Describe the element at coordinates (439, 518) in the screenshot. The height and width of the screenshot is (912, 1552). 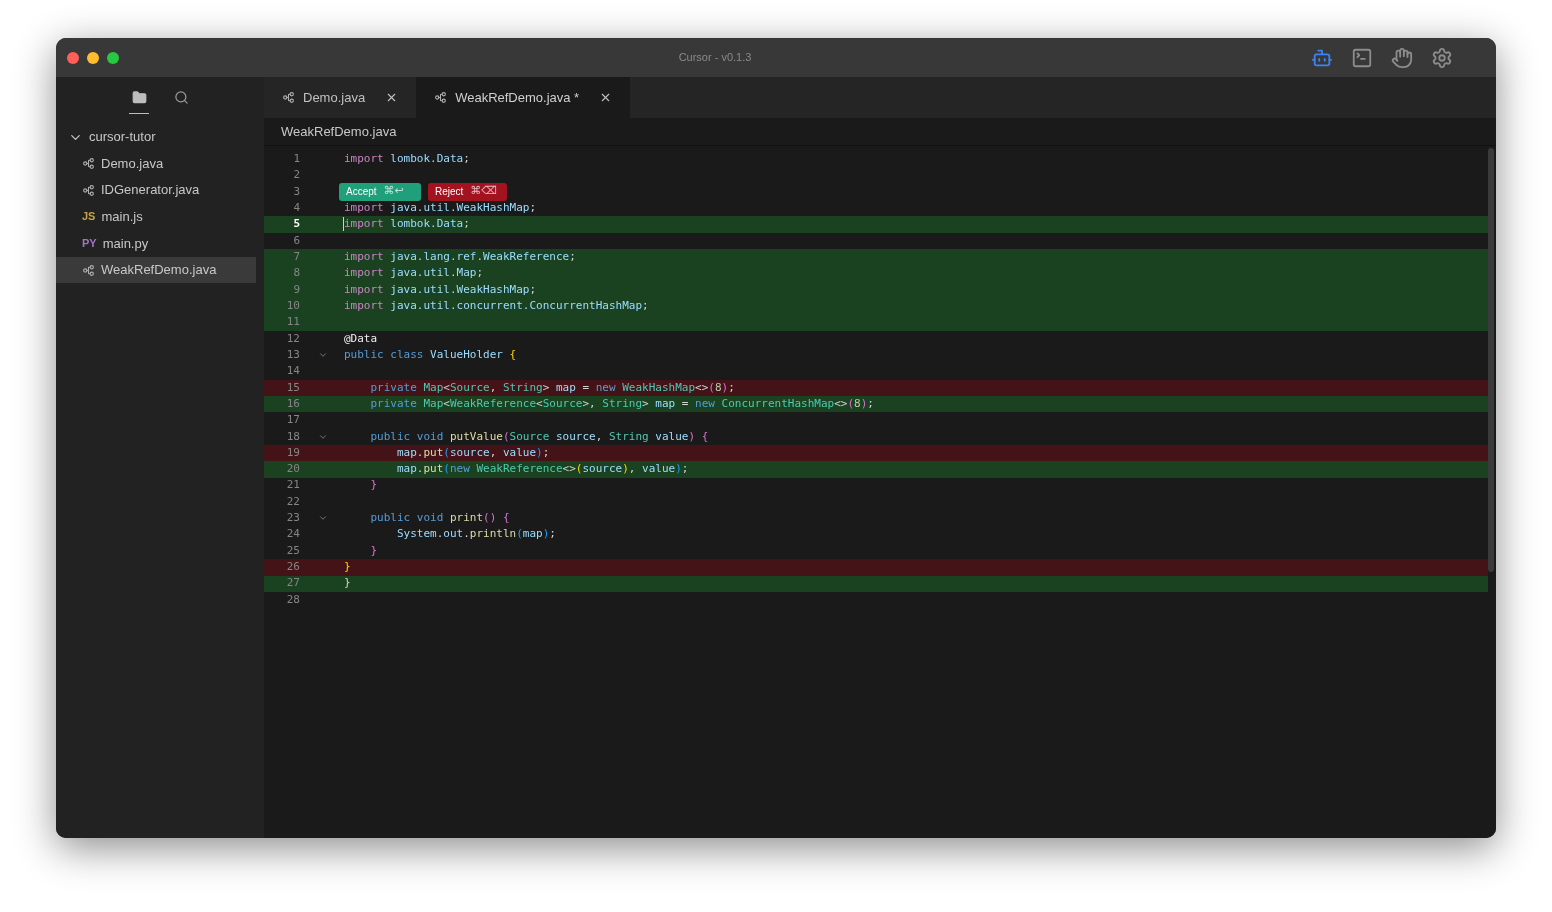
I see `code-line: public void print() {` at that location.